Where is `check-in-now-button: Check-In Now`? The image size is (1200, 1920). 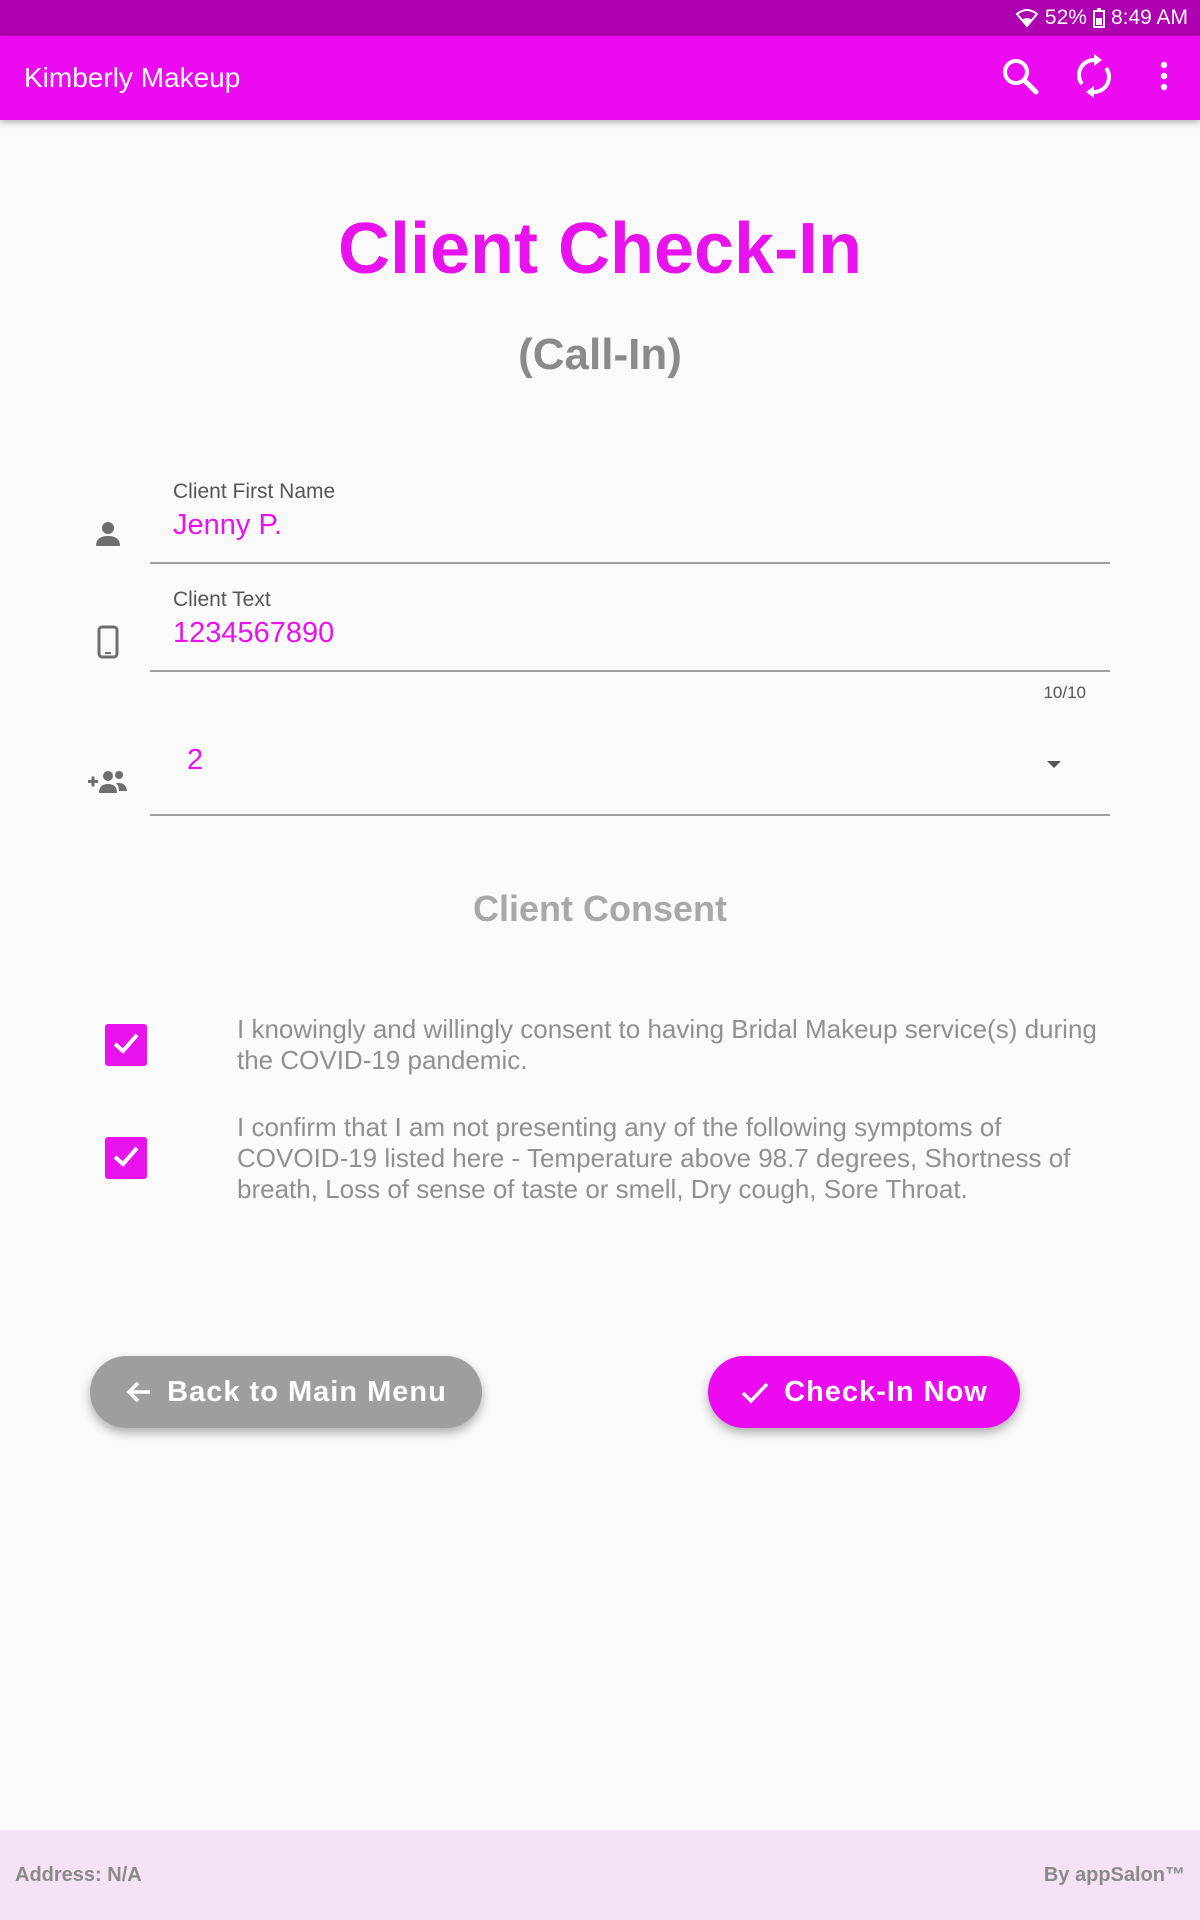 check-in-now-button: Check-In Now is located at coordinates (864, 1392).